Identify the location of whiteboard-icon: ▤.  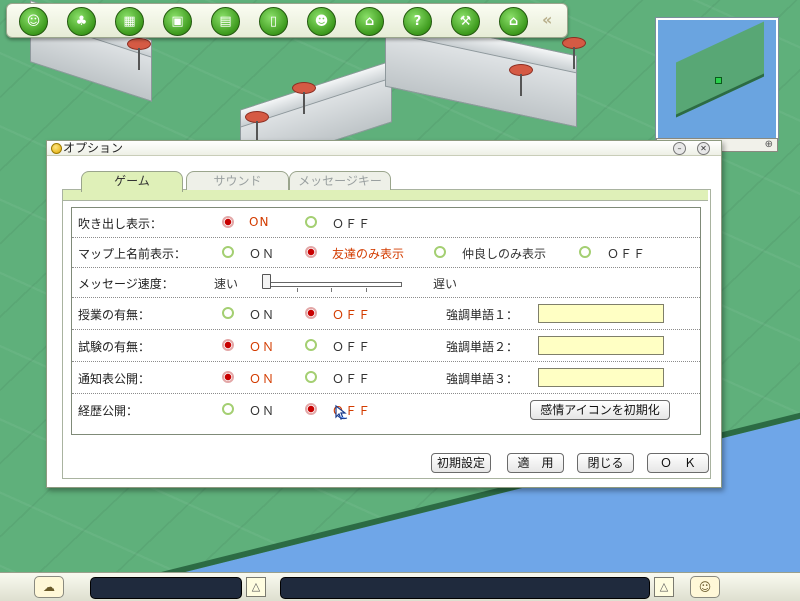
(225, 21).